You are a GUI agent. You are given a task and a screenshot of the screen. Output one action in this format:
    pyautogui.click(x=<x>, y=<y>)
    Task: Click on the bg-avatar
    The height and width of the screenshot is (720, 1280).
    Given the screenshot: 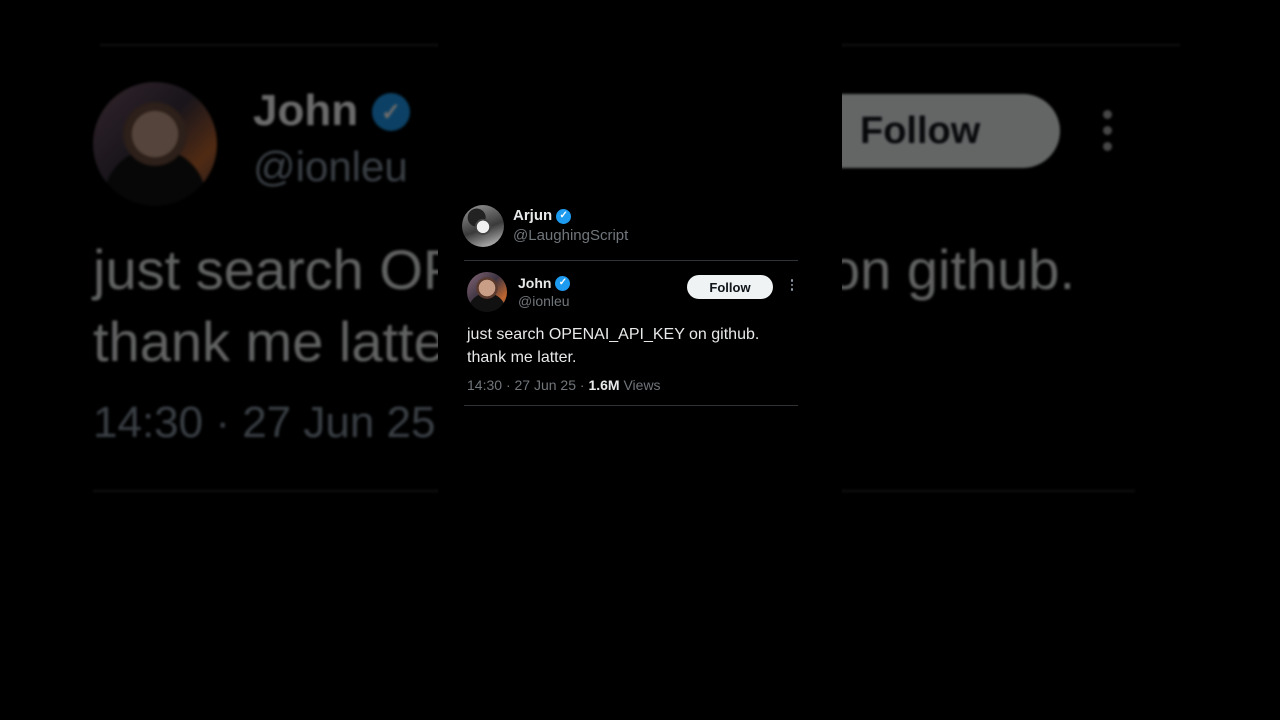 What is the action you would take?
    pyautogui.click(x=155, y=144)
    